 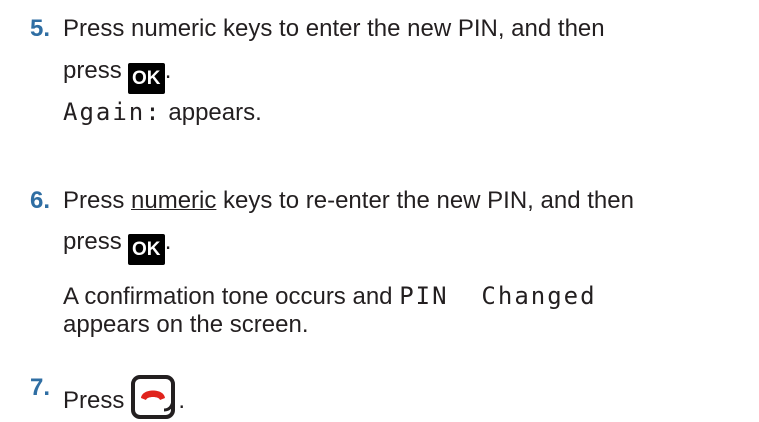 What do you see at coordinates (174, 200) in the screenshot?
I see `underlined-word: numeric` at bounding box center [174, 200].